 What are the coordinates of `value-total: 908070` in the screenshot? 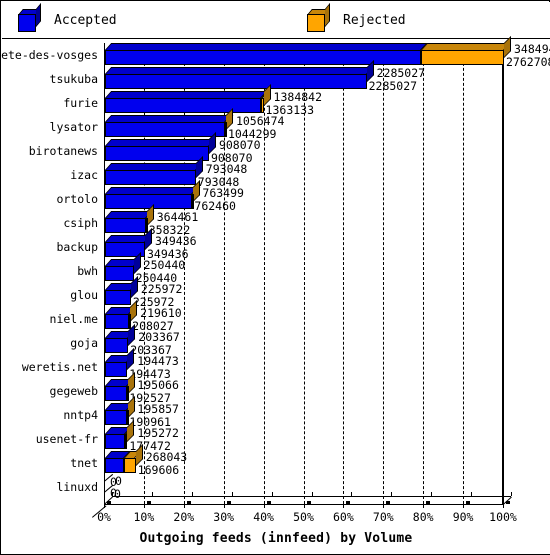 It's located at (239, 145).